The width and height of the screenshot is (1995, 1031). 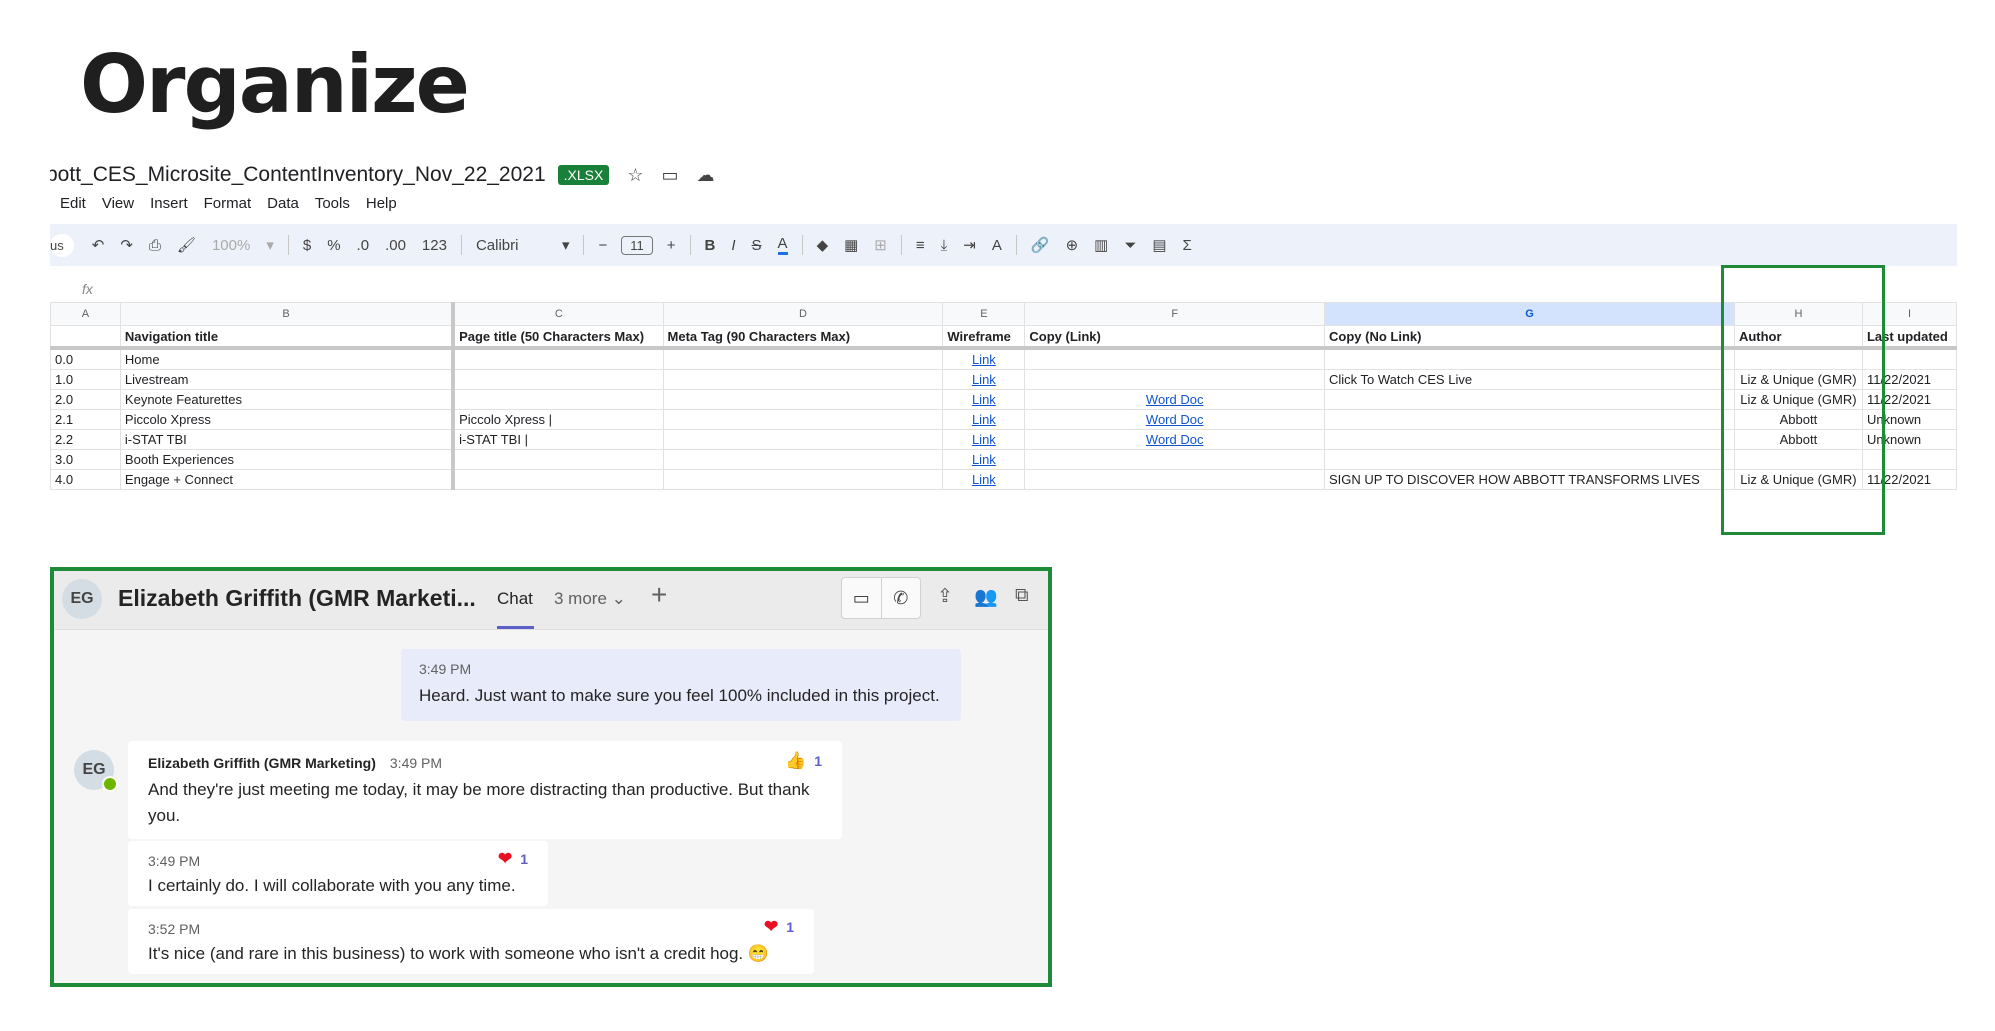 I want to click on reaction-badge: 👍 1, so click(x=803, y=761).